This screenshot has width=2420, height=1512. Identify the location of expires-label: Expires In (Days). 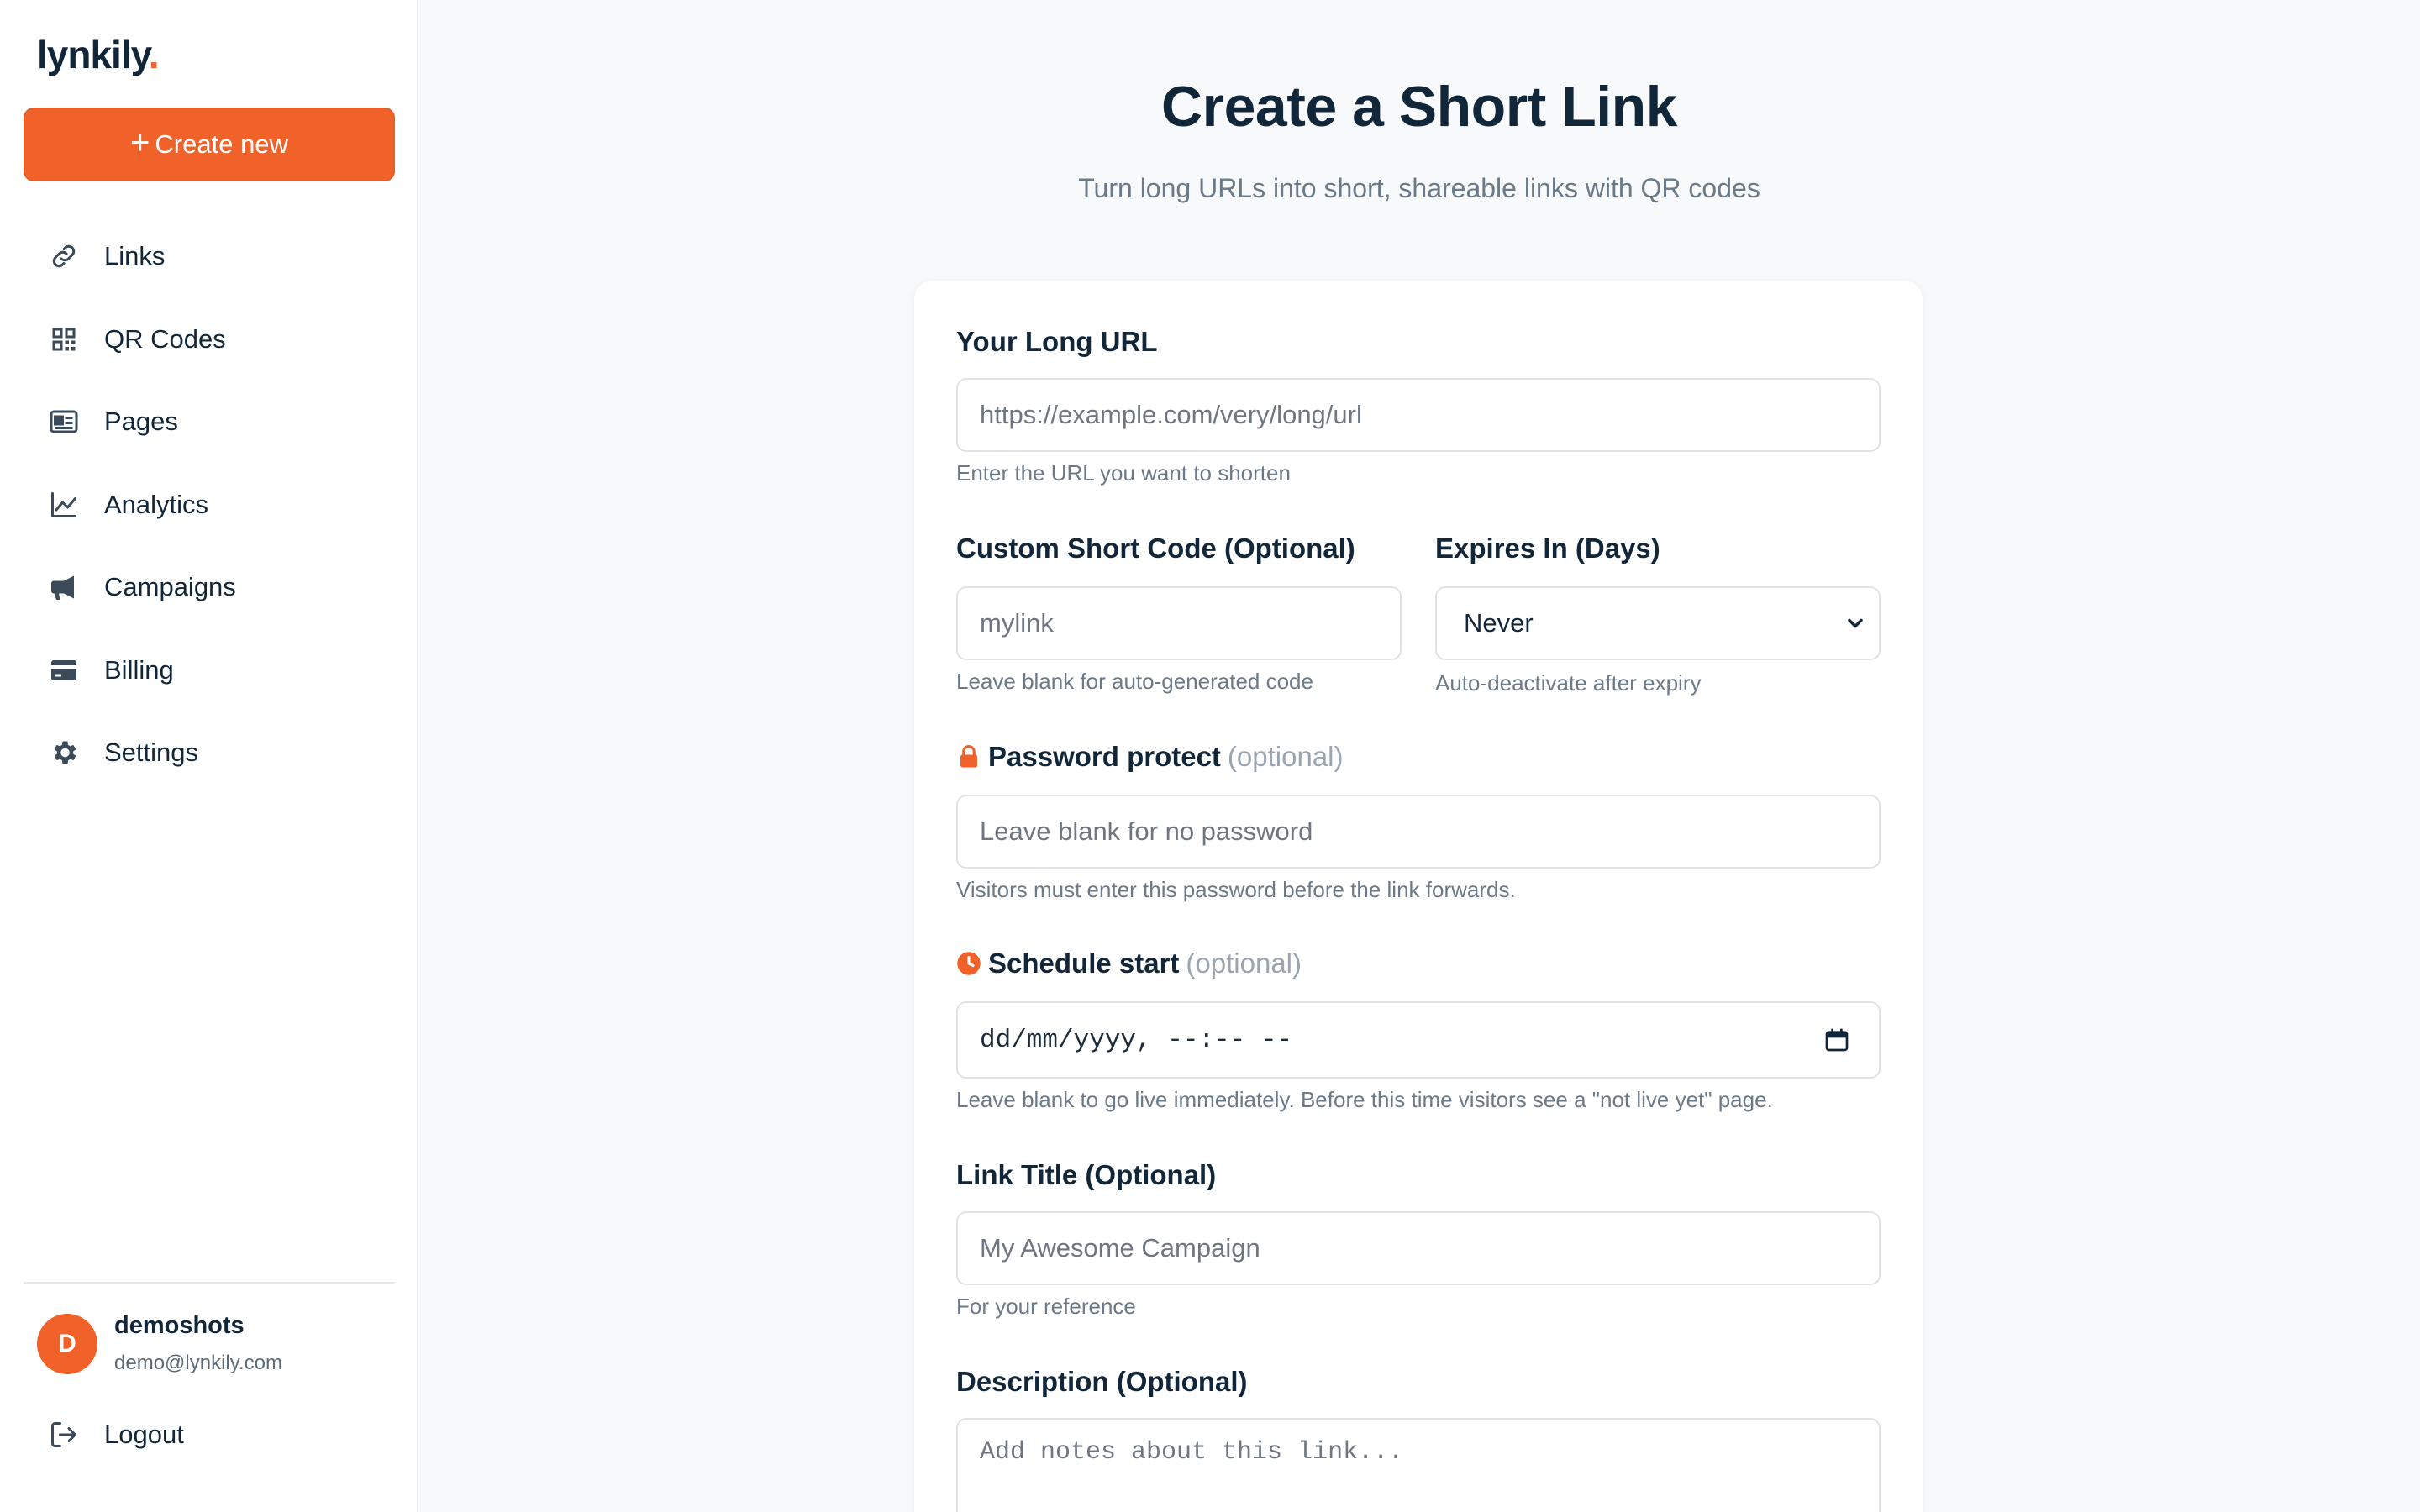
(1547, 548).